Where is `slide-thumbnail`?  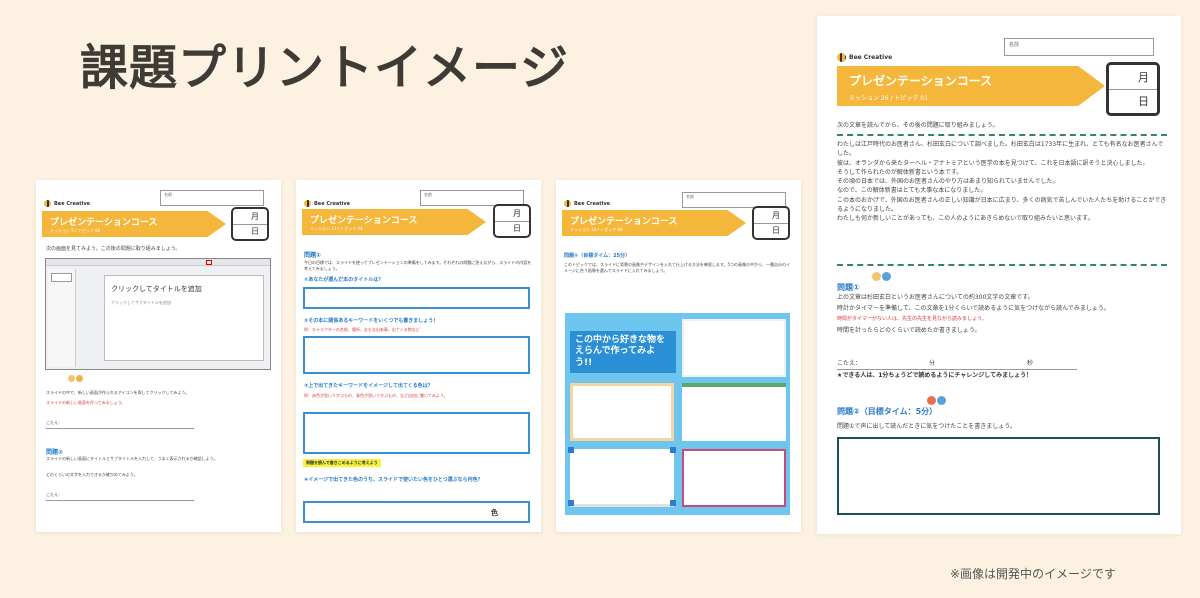 slide-thumbnail is located at coordinates (61, 277).